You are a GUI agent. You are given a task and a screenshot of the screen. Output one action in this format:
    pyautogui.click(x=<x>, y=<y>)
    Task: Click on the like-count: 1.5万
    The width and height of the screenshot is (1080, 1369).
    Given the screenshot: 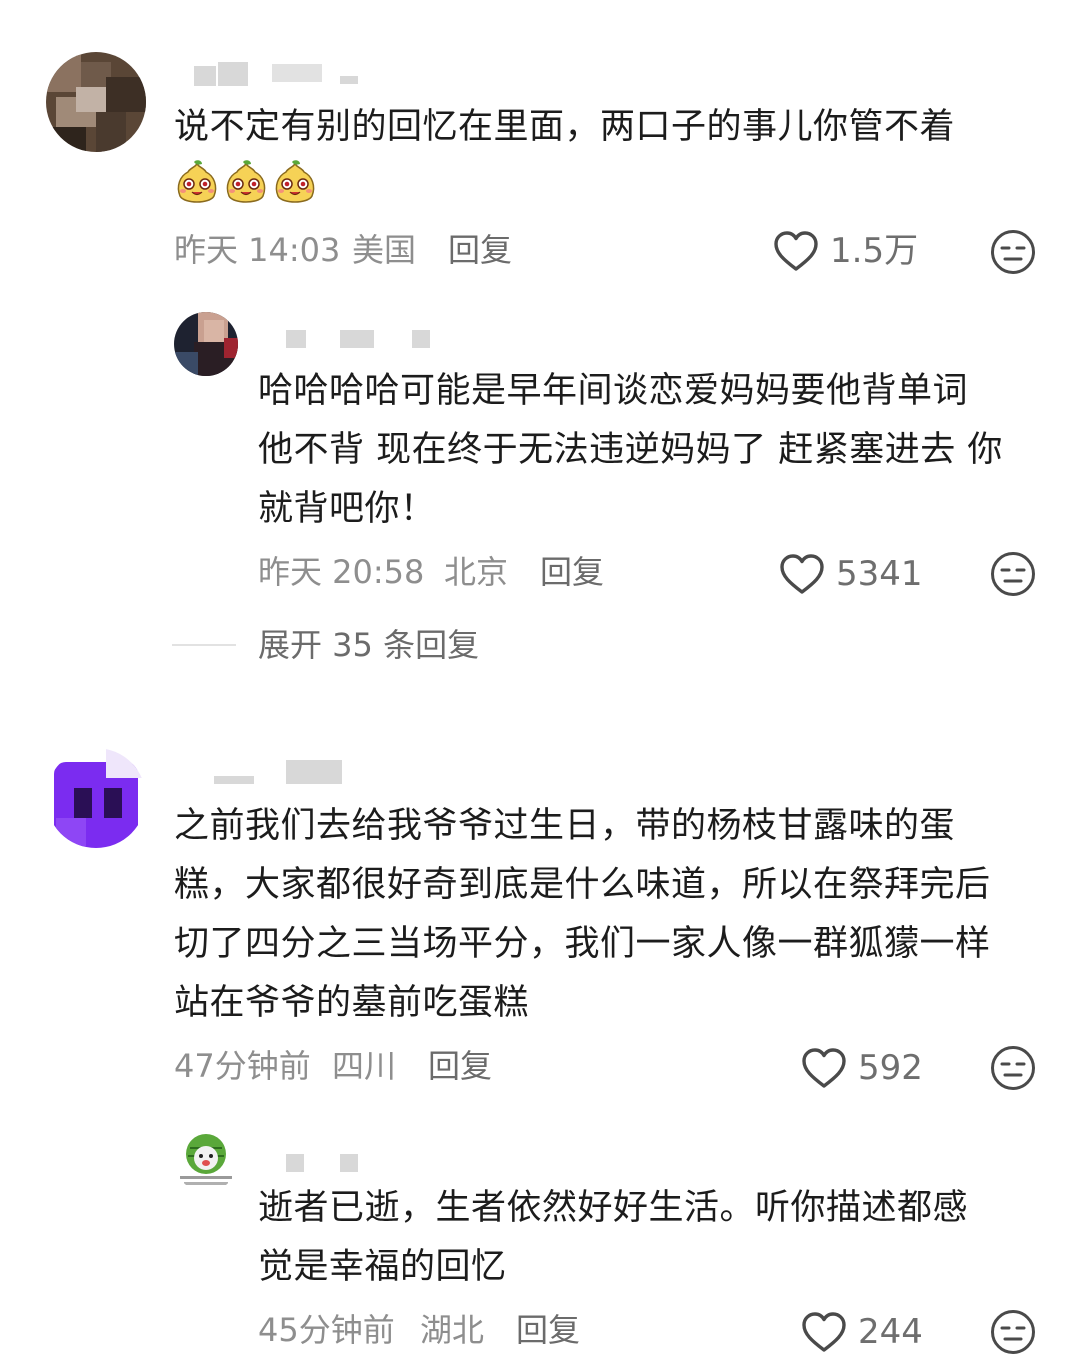 What is the action you would take?
    pyautogui.click(x=874, y=251)
    